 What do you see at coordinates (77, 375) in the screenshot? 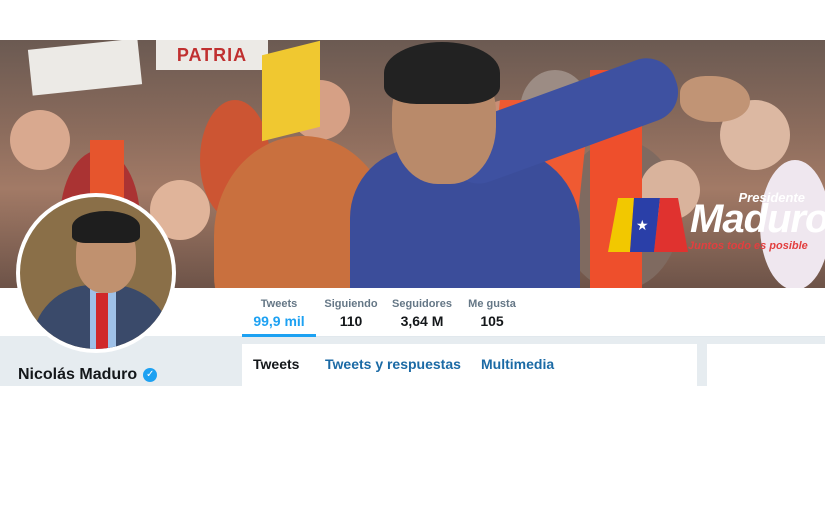
I see `profile-name: Nicolás Maduro` at bounding box center [77, 375].